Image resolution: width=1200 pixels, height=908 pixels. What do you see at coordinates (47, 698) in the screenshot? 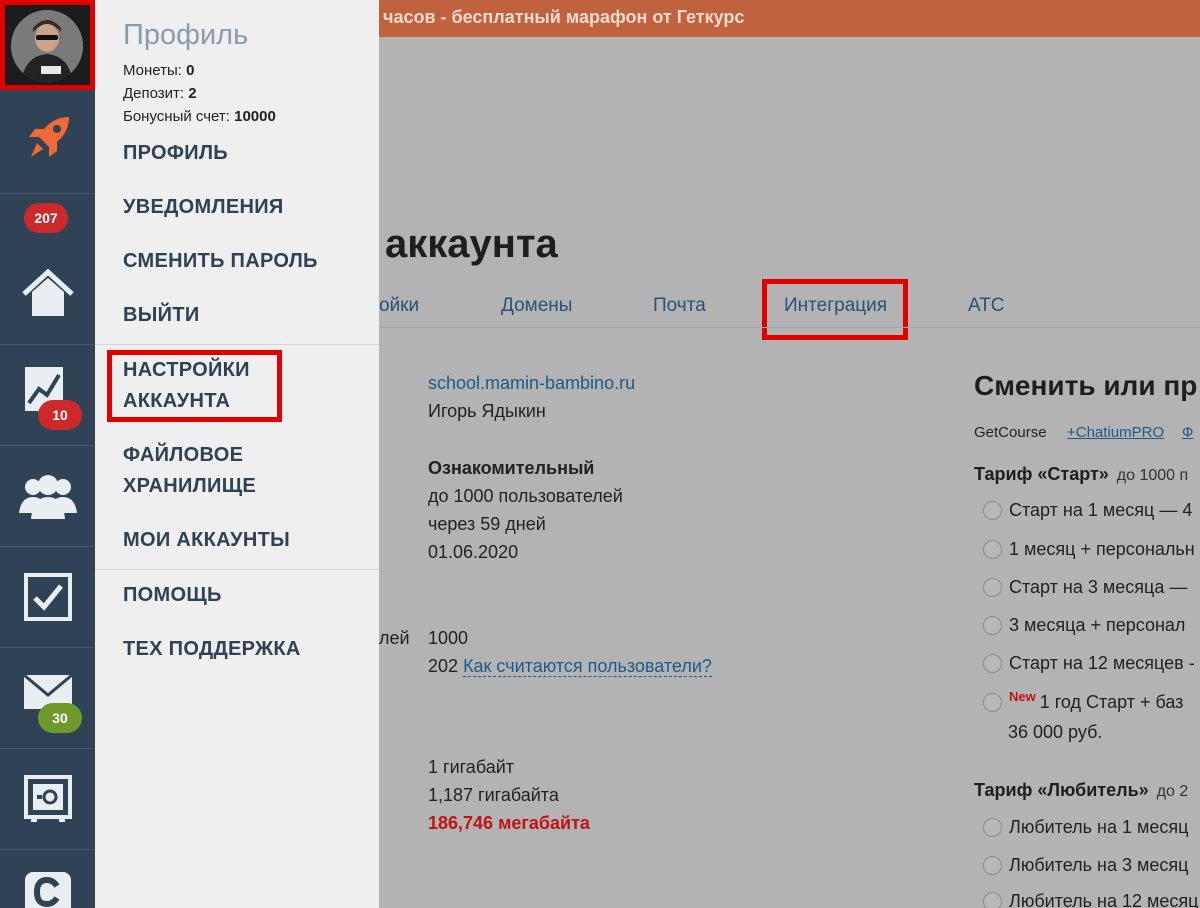
I see `sidebar-item-messages: 30` at bounding box center [47, 698].